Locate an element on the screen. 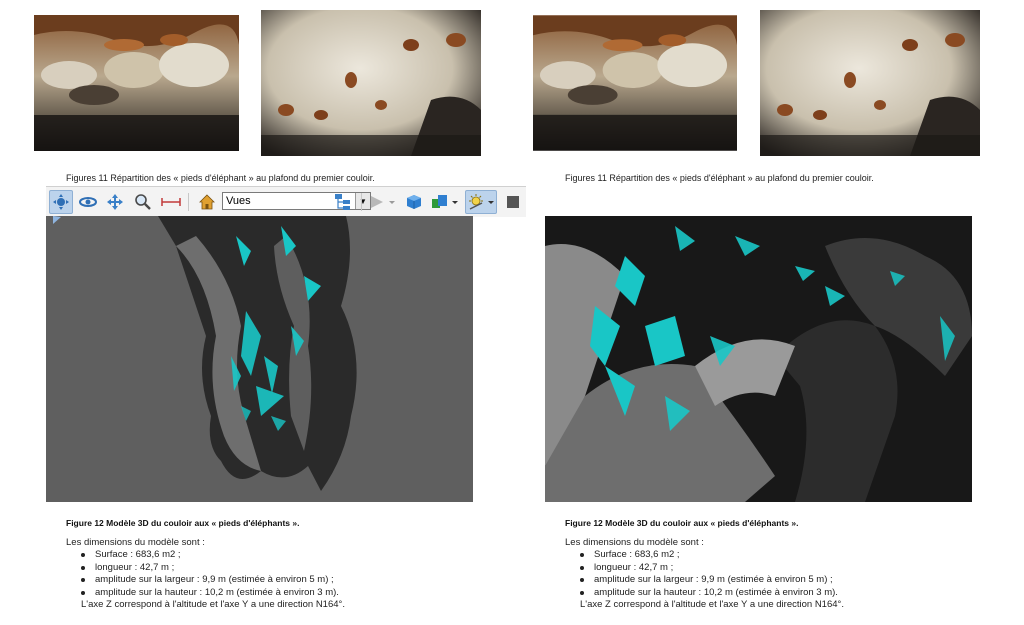  zoom-icon is located at coordinates (143, 202).